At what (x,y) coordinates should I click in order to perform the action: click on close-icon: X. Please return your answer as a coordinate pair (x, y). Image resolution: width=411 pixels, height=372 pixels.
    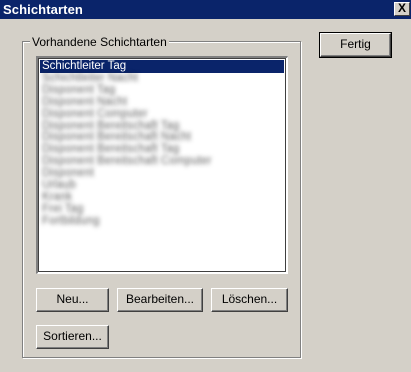
    Looking at the image, I should click on (401, 8).